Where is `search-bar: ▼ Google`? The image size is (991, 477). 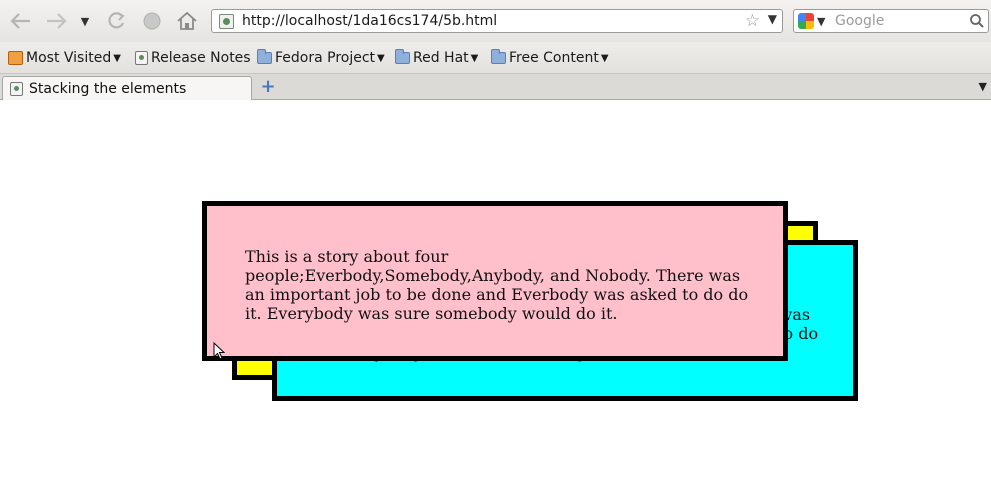 search-bar: ▼ Google is located at coordinates (891, 21).